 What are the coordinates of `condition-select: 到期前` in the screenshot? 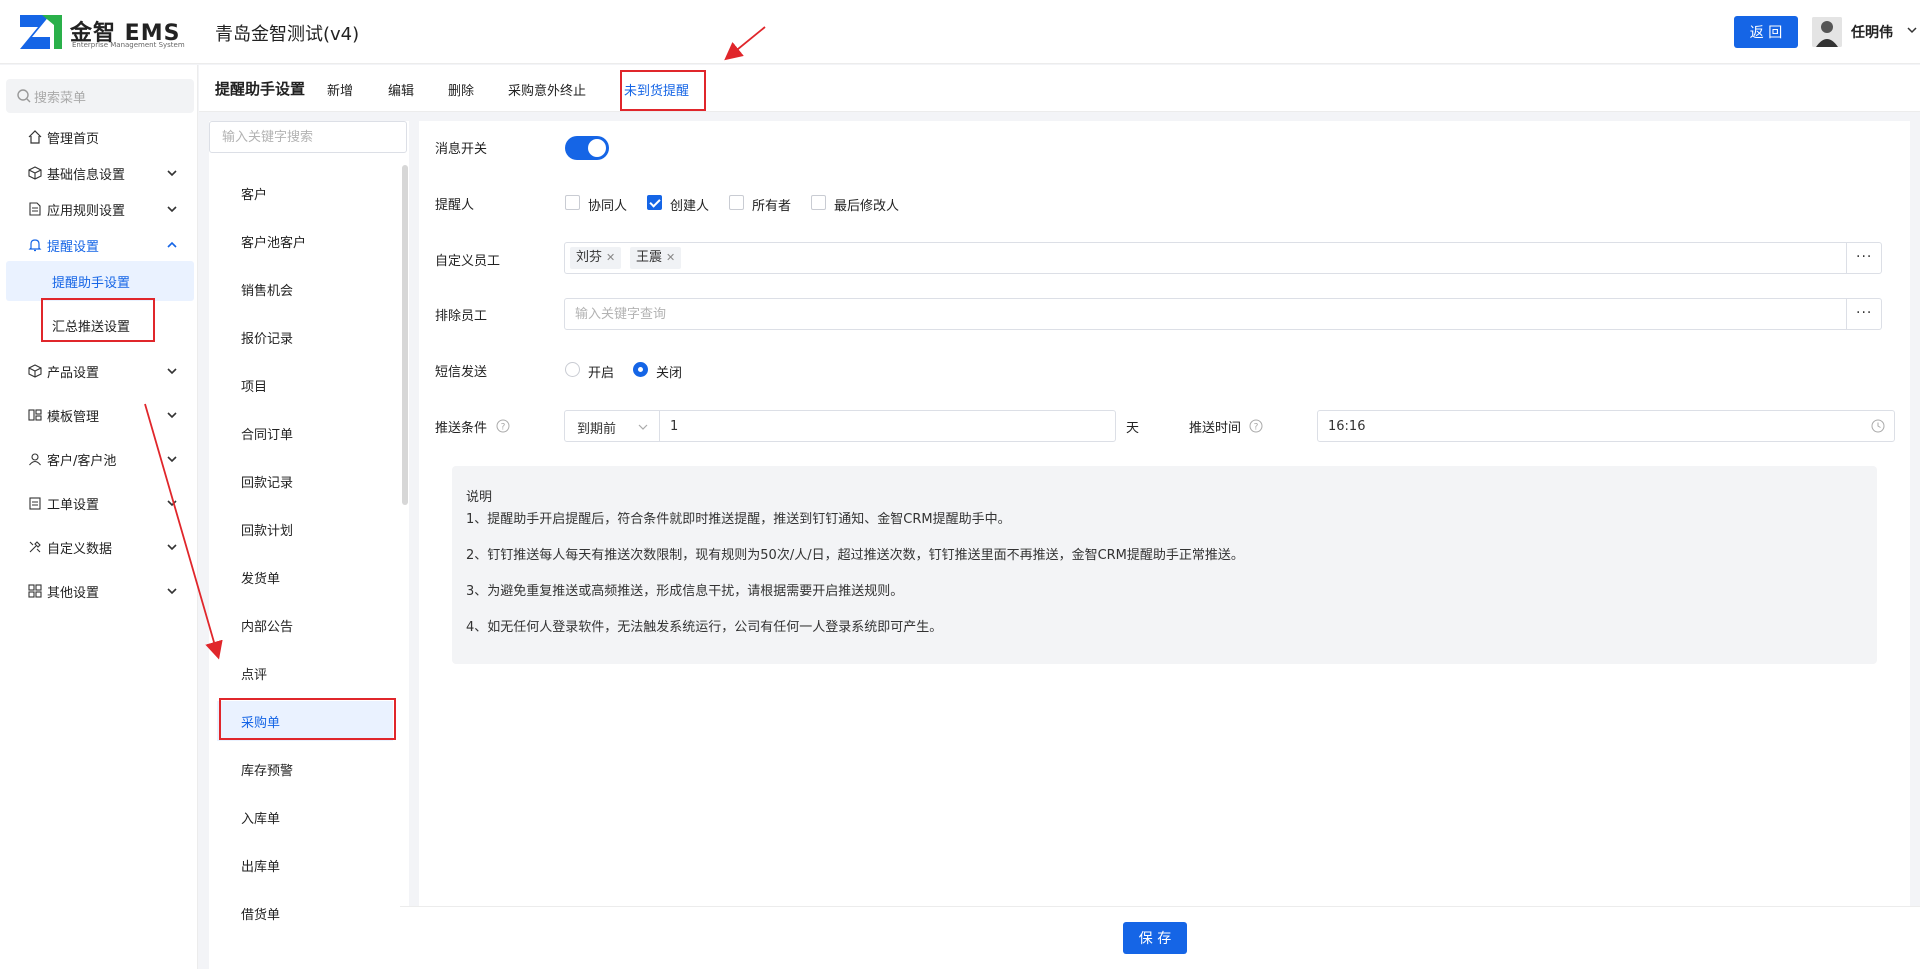 It's located at (612, 426).